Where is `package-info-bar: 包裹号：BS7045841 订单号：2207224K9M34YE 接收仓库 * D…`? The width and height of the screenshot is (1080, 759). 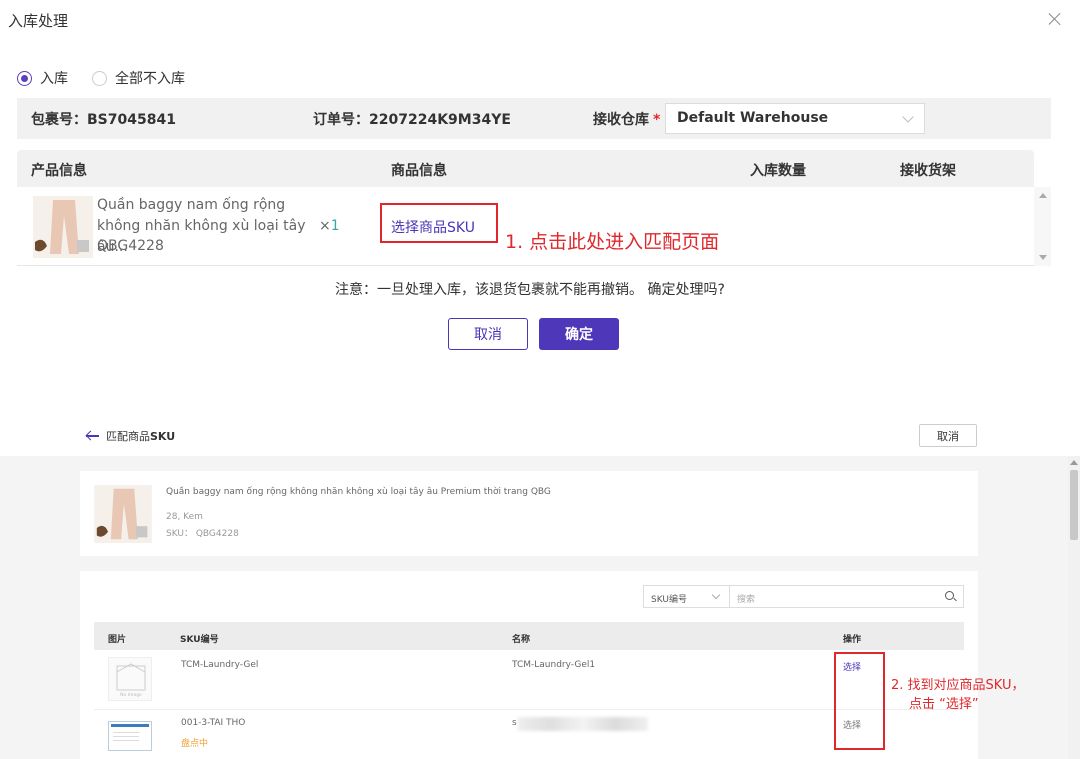 package-info-bar: 包裹号：BS7045841 订单号：2207224K9M34YE 接收仓库 * D… is located at coordinates (534, 118).